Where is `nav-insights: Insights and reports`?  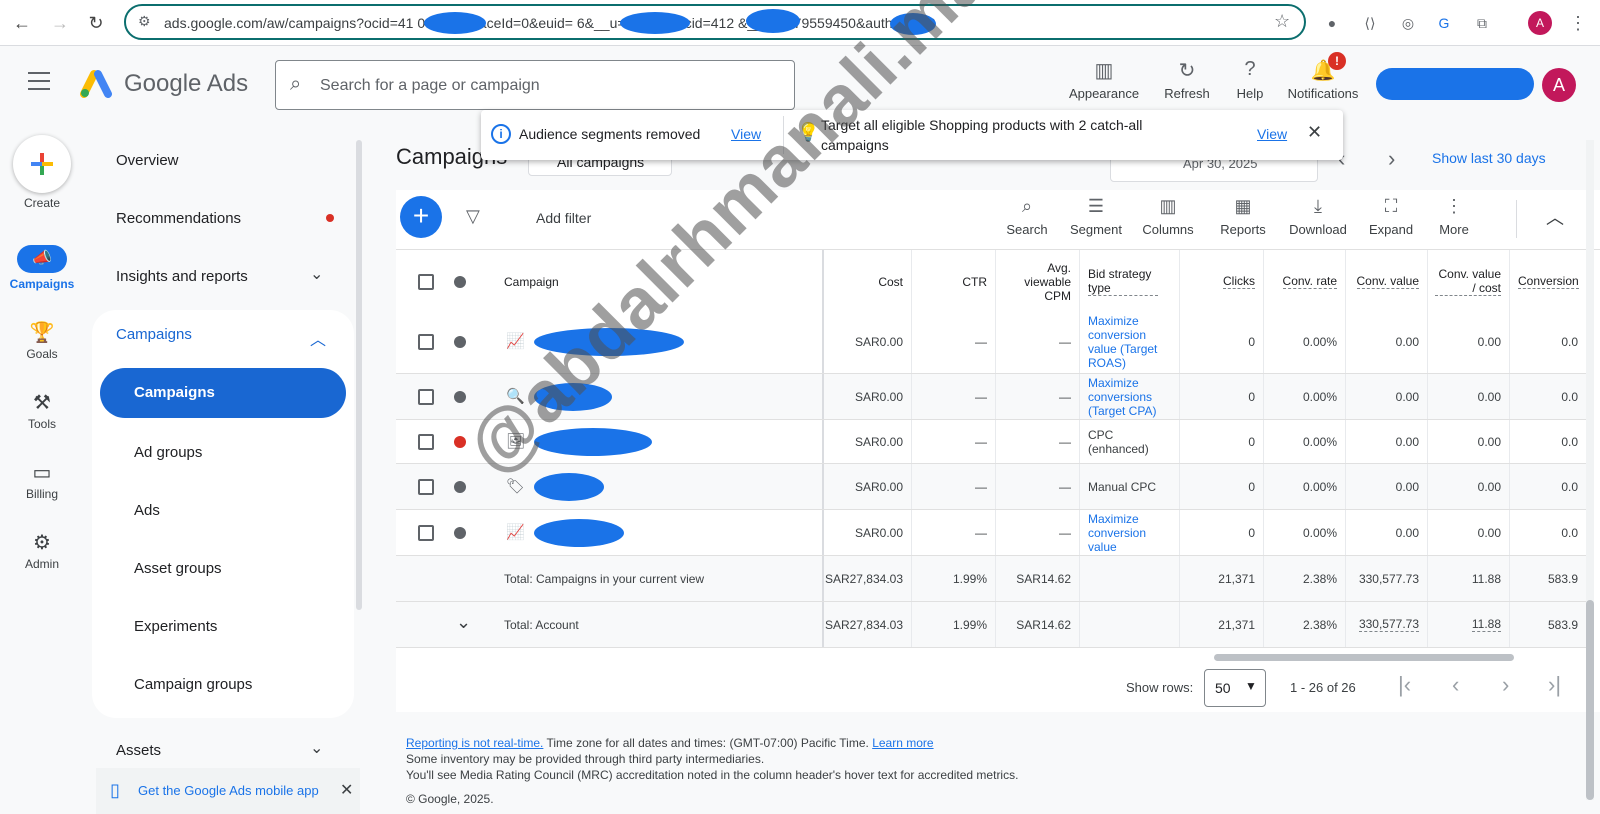
nav-insights: Insights and reports is located at coordinates (182, 276).